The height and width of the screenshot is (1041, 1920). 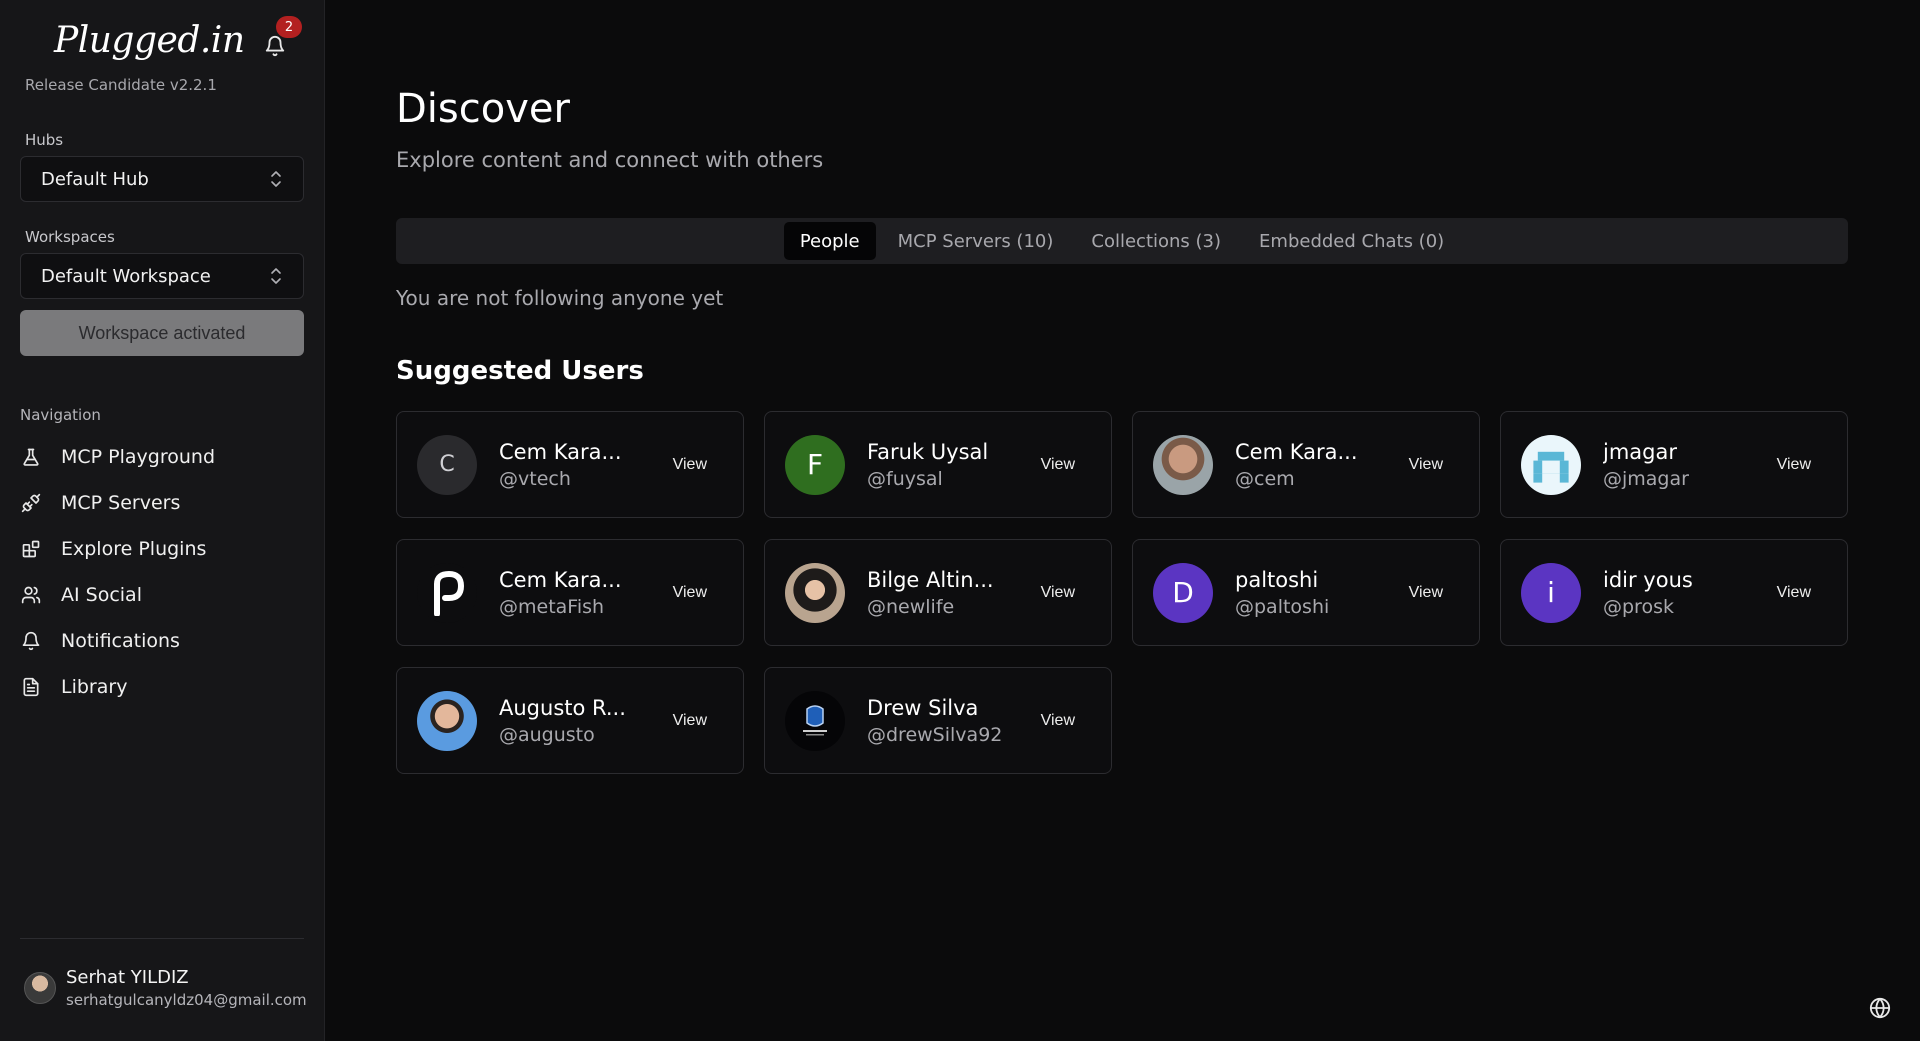 I want to click on user-card-text: jmagar @jmagar, so click(x=1683, y=465).